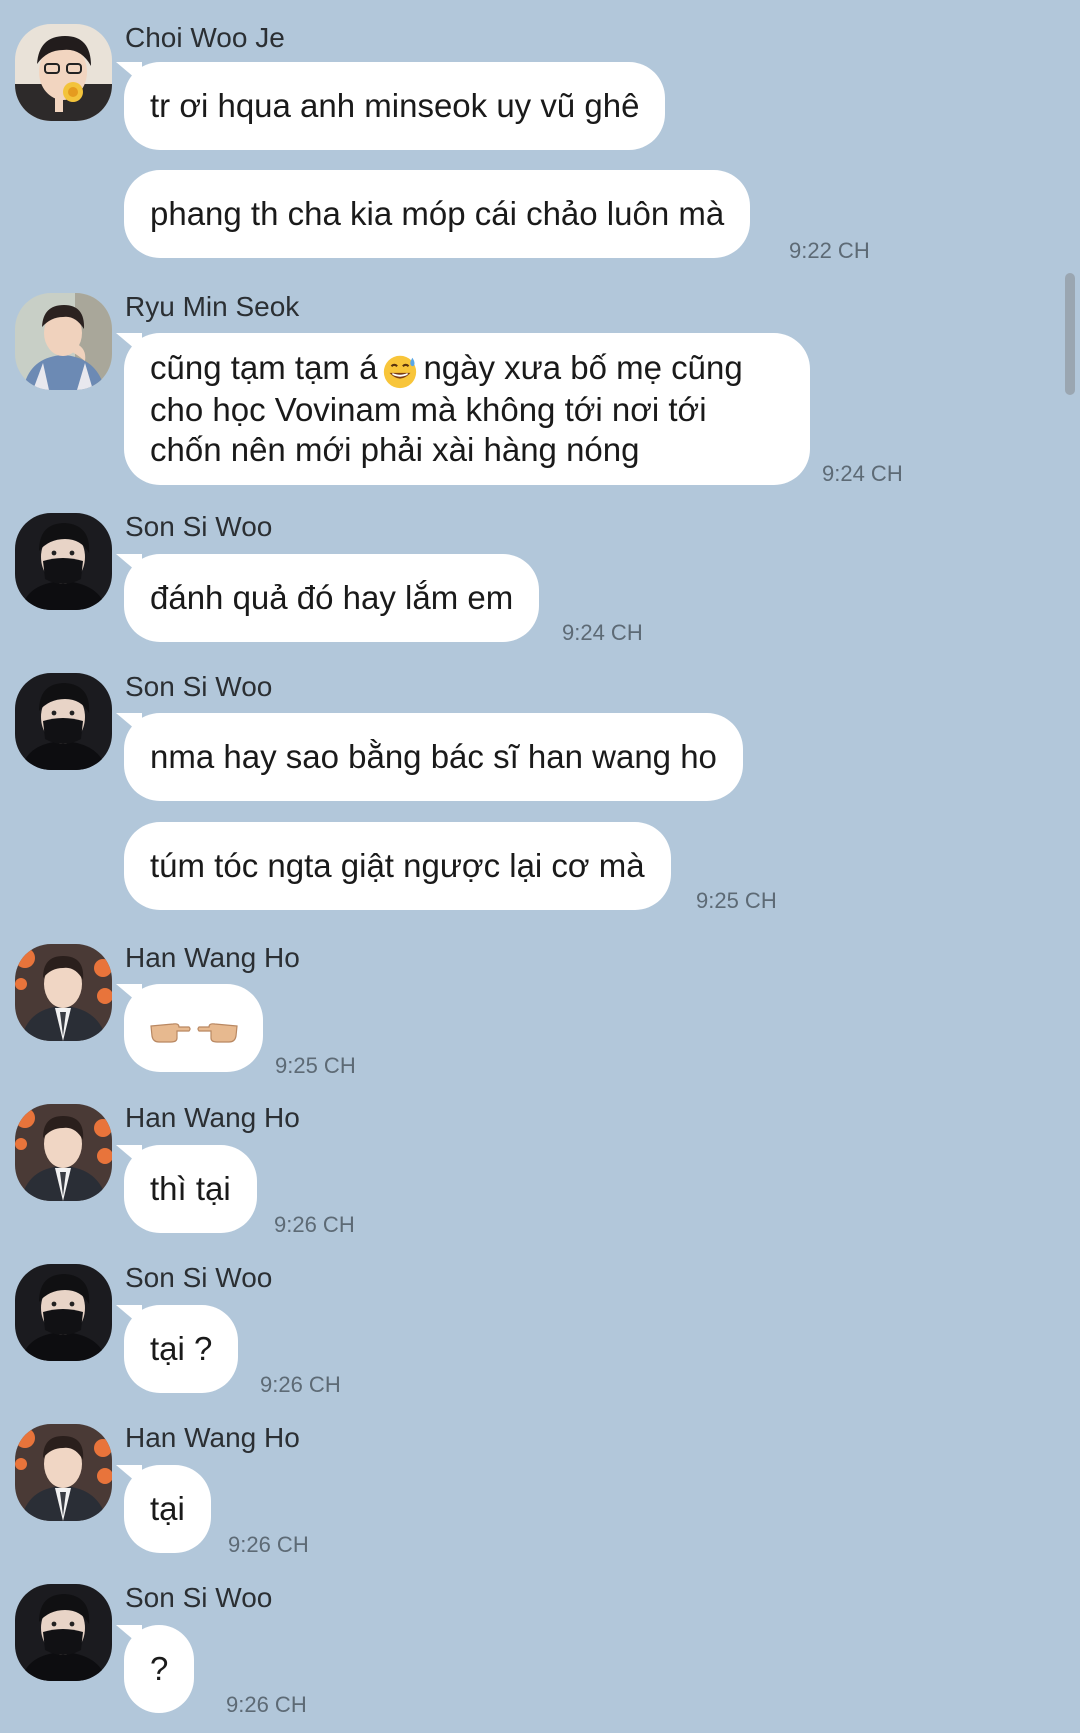 This screenshot has height=1733, width=1080. What do you see at coordinates (332, 598) in the screenshot?
I see `message-bubble: đánh quả đó hay lắm em` at bounding box center [332, 598].